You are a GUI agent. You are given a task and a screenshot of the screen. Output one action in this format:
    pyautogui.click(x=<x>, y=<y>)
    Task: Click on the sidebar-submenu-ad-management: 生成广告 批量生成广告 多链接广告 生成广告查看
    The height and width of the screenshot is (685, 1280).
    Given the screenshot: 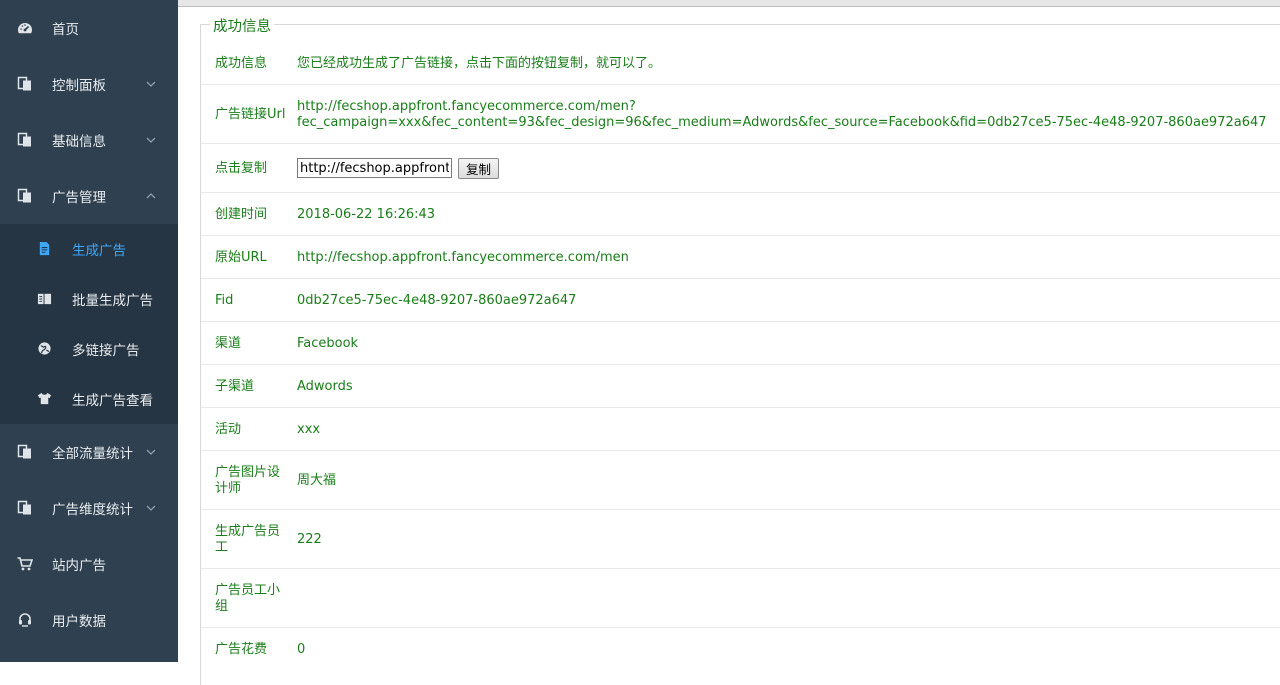 What is the action you would take?
    pyautogui.click(x=89, y=324)
    